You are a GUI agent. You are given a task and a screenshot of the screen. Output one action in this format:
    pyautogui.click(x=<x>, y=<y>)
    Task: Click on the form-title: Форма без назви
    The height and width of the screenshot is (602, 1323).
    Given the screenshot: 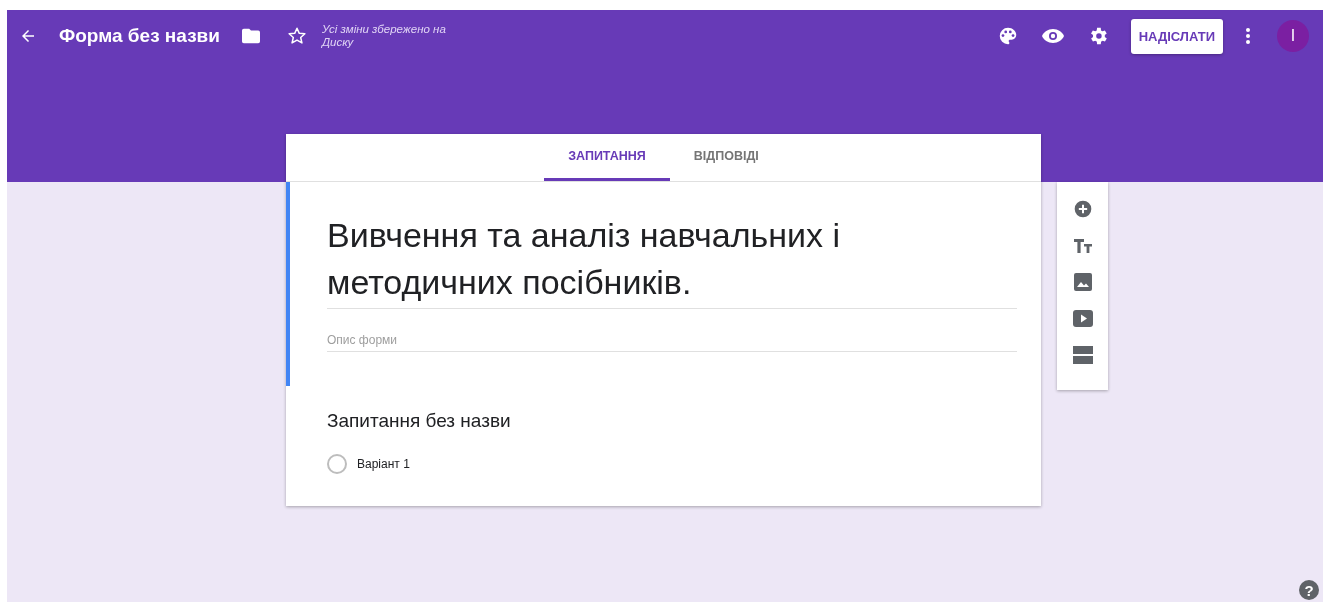 What is the action you would take?
    pyautogui.click(x=139, y=36)
    